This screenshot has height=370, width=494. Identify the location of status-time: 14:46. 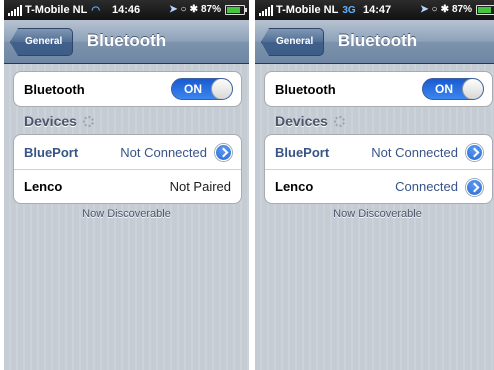
(126, 10).